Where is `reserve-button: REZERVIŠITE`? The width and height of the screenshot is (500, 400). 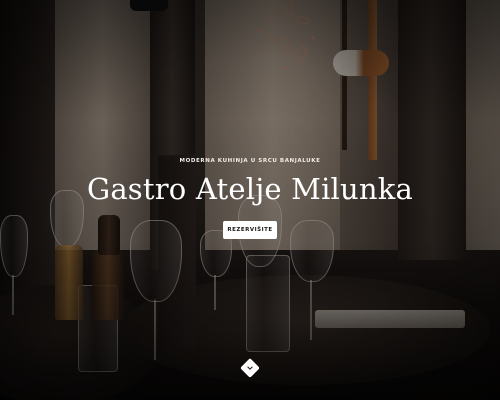 reserve-button: REZERVIŠITE is located at coordinates (250, 230).